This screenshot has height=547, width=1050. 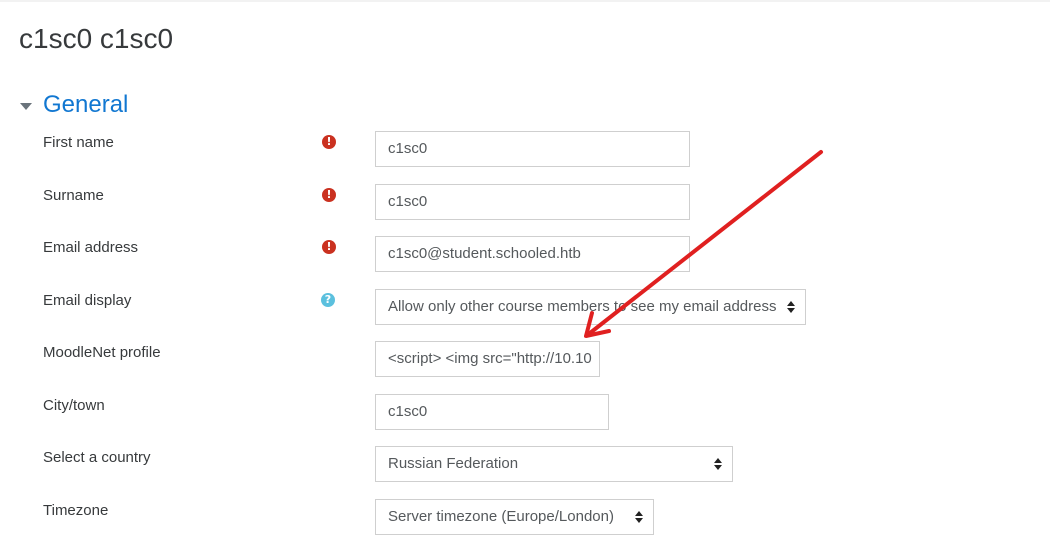 What do you see at coordinates (328, 300) in the screenshot?
I see `help-icon: ?` at bounding box center [328, 300].